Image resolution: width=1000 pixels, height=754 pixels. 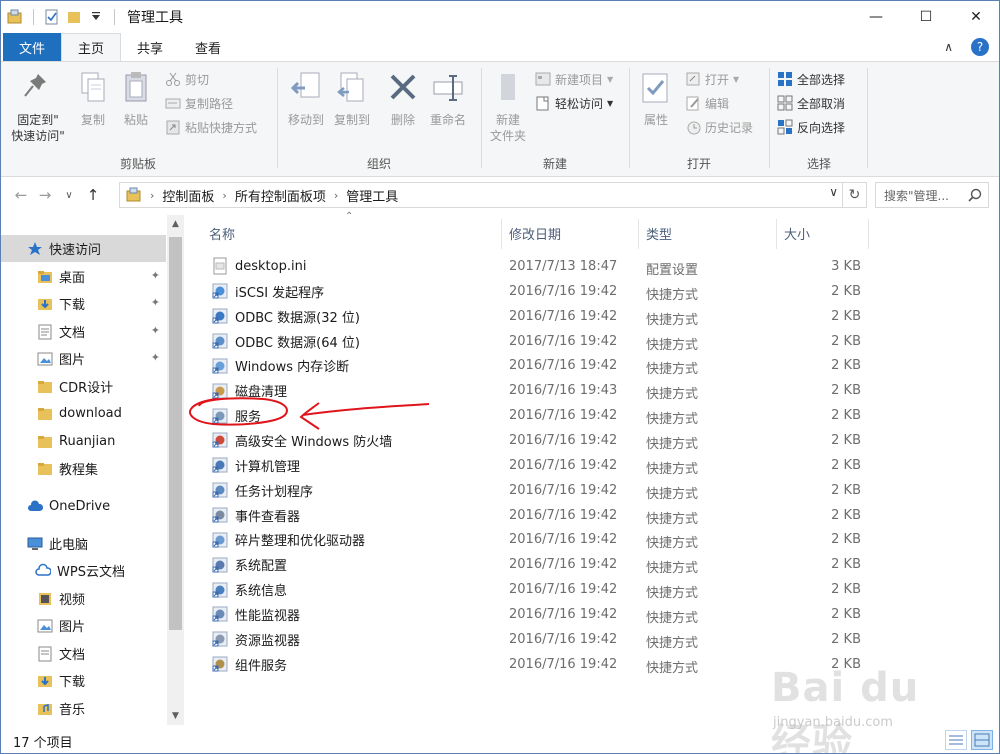 What do you see at coordinates (531, 590) in the screenshot?
I see `table-row: 系统信息 2016/7/16 19:42 快捷方式 2 KB` at bounding box center [531, 590].